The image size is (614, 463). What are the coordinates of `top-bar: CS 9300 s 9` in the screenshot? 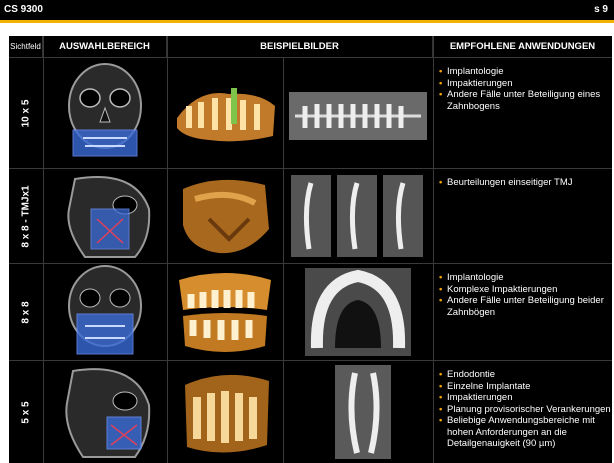 It's located at (307, 10).